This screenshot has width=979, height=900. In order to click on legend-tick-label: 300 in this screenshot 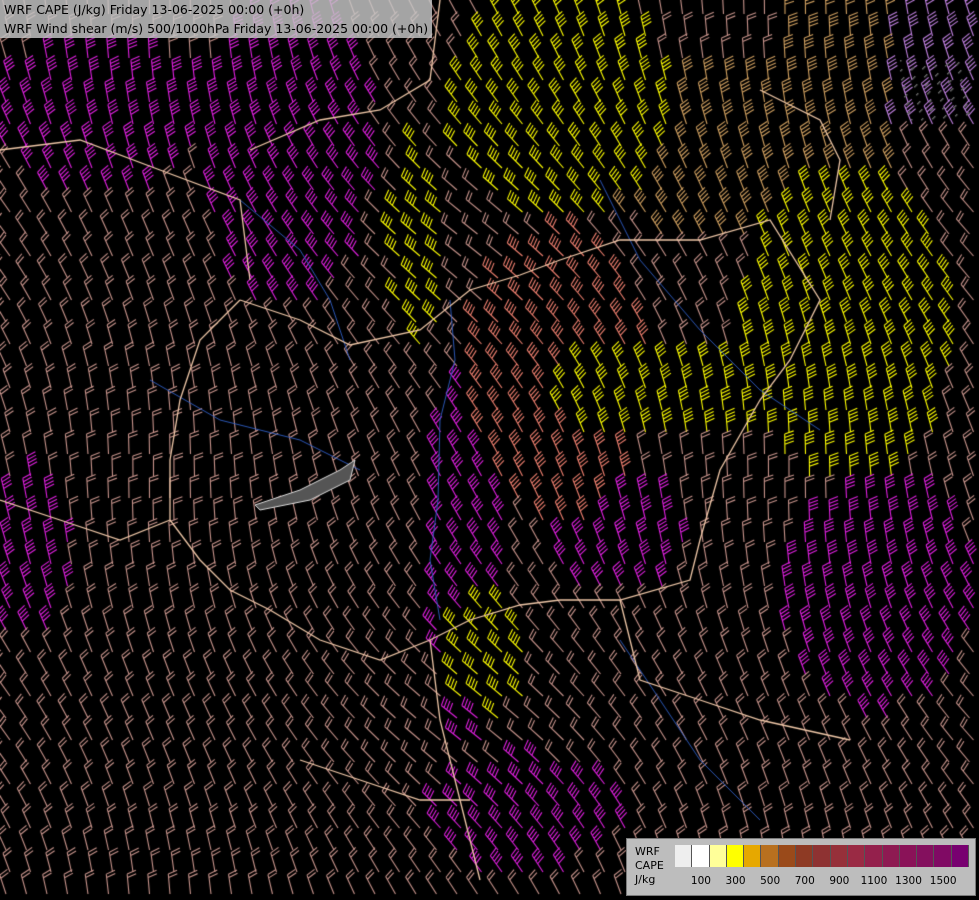, I will do `click(735, 881)`.